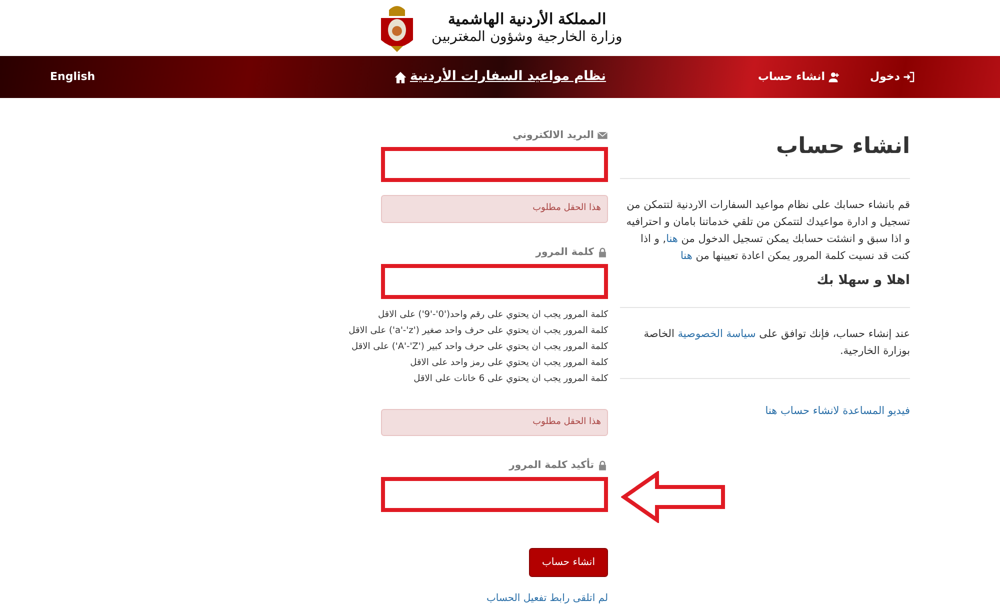  What do you see at coordinates (892, 77) in the screenshot?
I see `login-link: دخول` at bounding box center [892, 77].